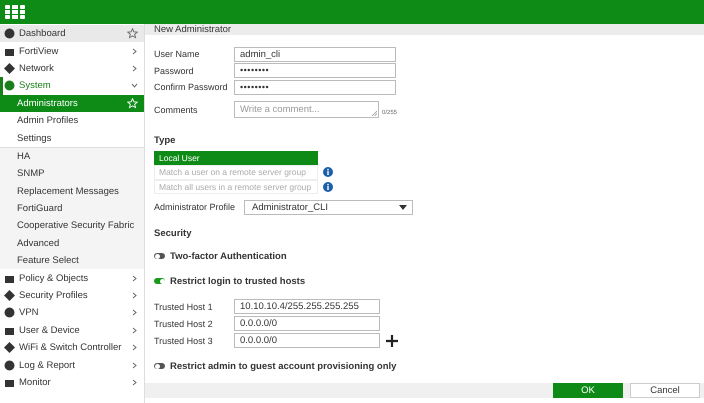  What do you see at coordinates (174, 71) in the screenshot?
I see `field-label: Password` at bounding box center [174, 71].